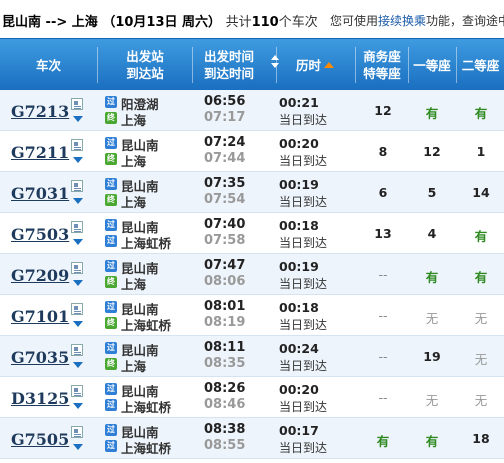 This screenshot has height=463, width=504. Describe the element at coordinates (299, 102) in the screenshot. I see `duration: 00:21` at that location.